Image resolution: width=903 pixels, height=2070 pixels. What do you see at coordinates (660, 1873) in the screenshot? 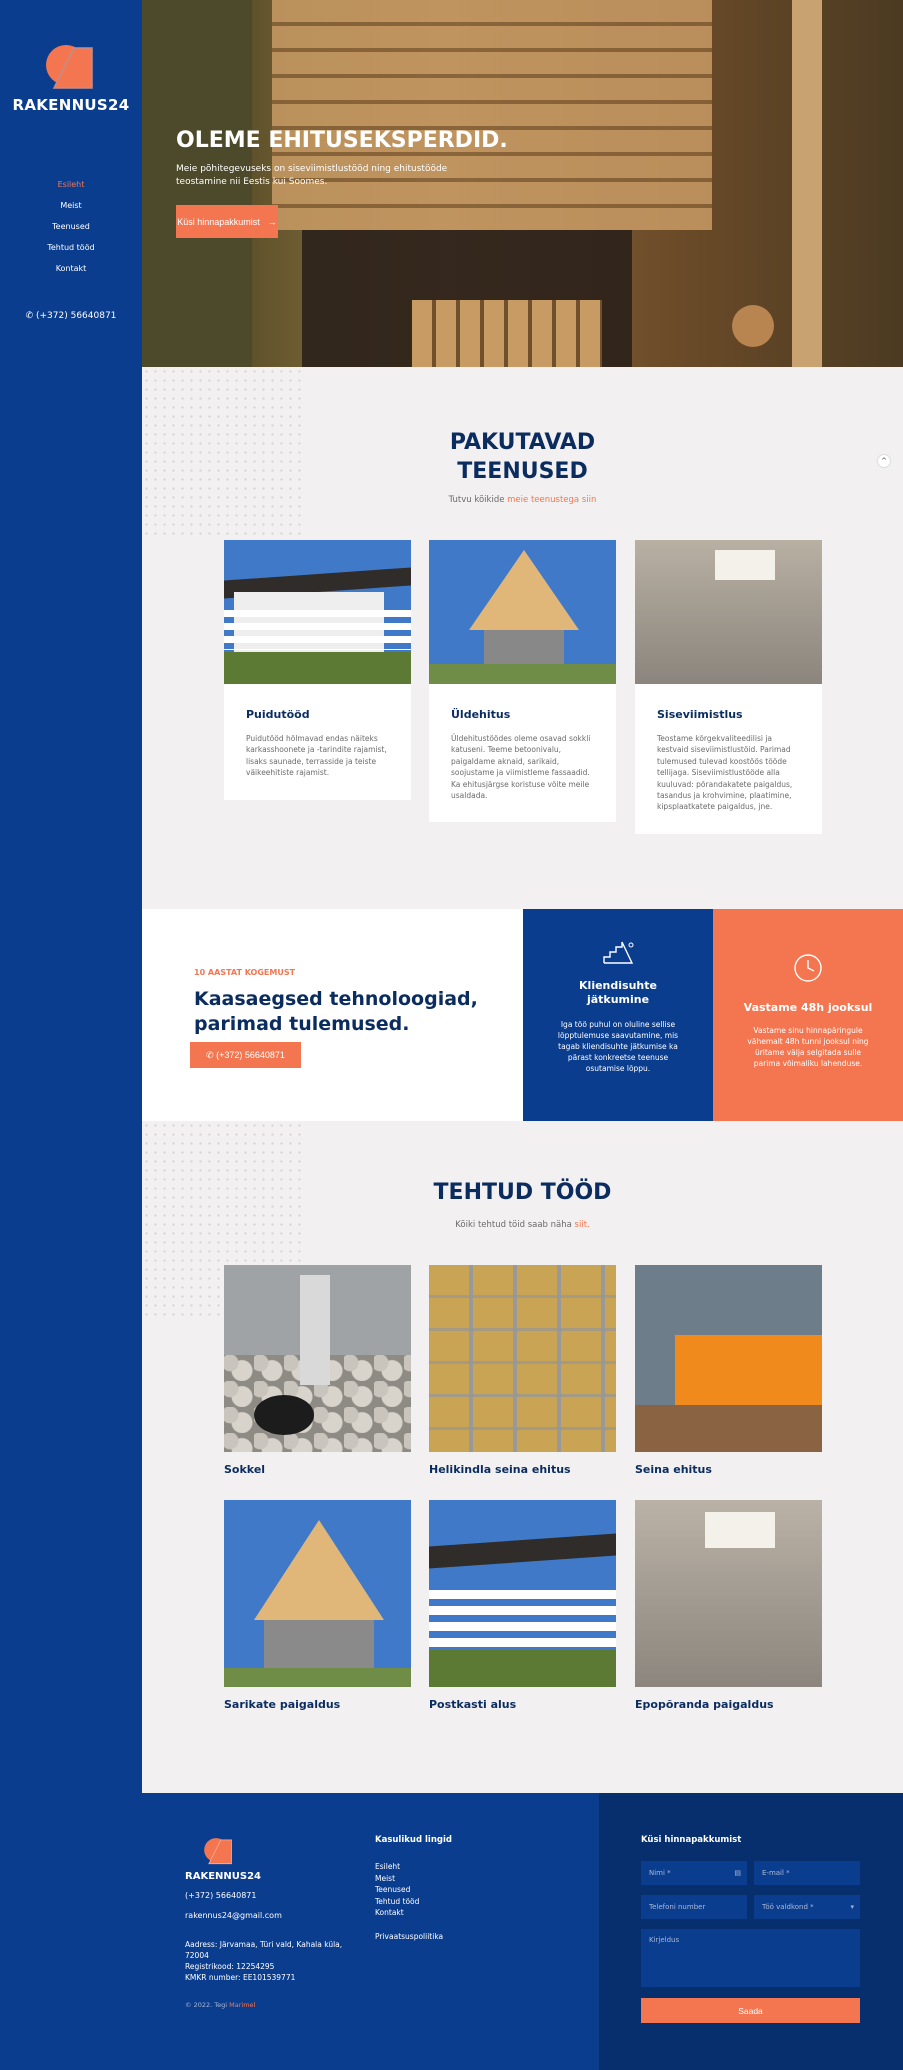
I see `name-placeholder: Nimi *` at bounding box center [660, 1873].